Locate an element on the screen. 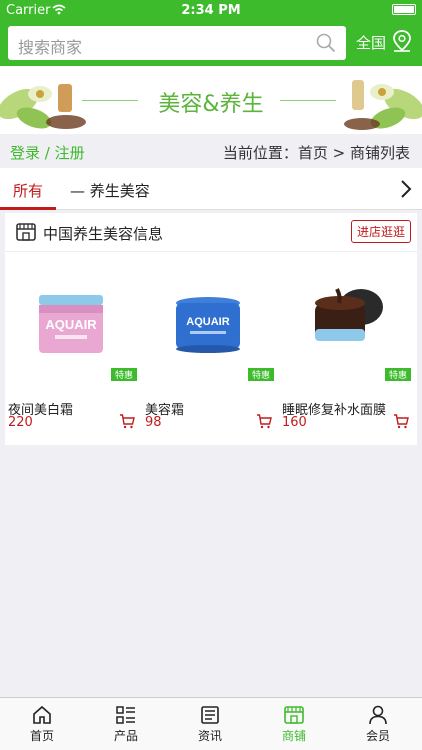 The height and width of the screenshot is (750, 422). user-icon is located at coordinates (378, 715).